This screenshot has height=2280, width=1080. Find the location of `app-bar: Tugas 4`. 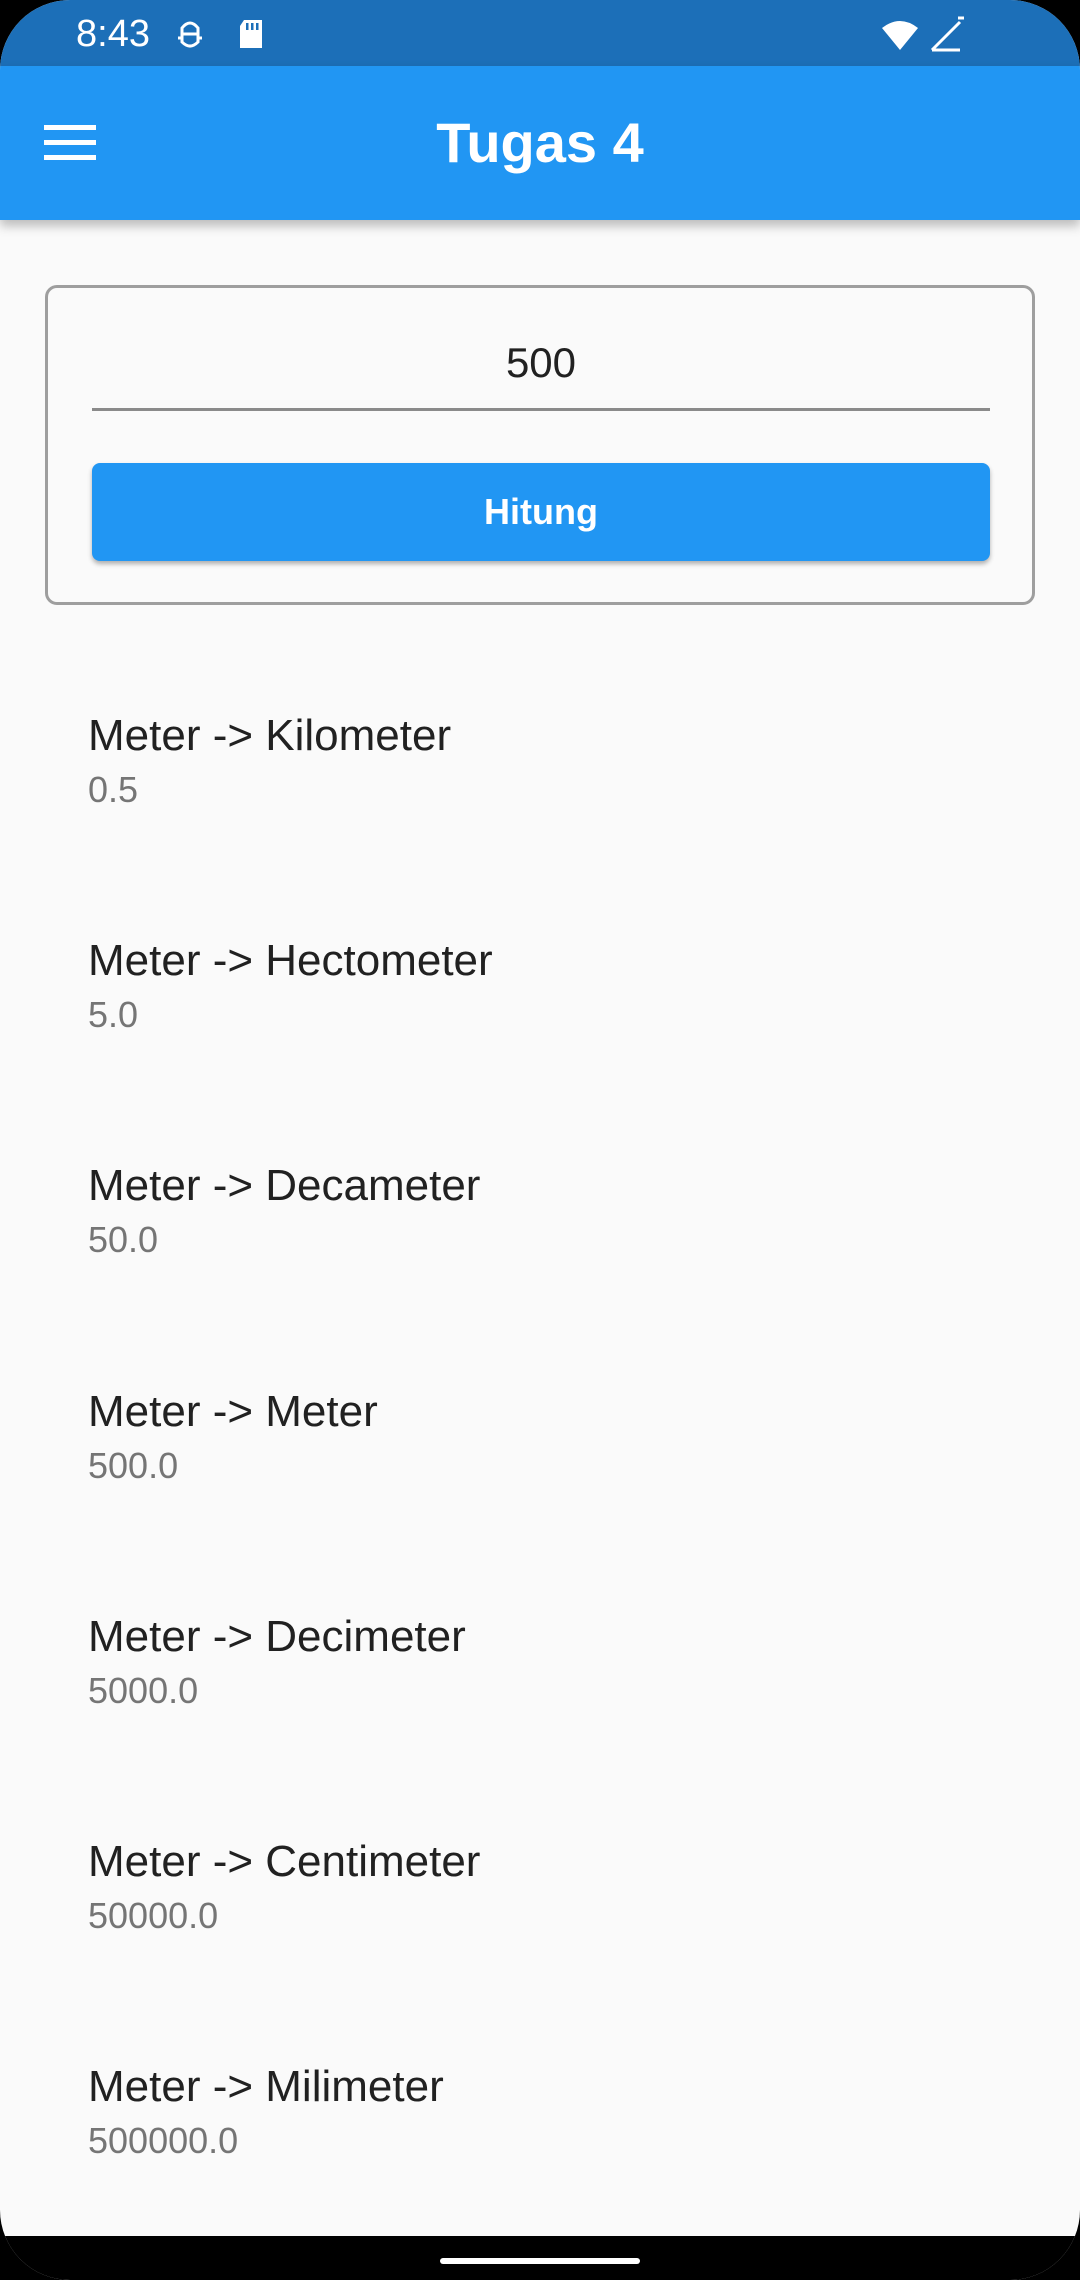

app-bar: Tugas 4 is located at coordinates (540, 143).